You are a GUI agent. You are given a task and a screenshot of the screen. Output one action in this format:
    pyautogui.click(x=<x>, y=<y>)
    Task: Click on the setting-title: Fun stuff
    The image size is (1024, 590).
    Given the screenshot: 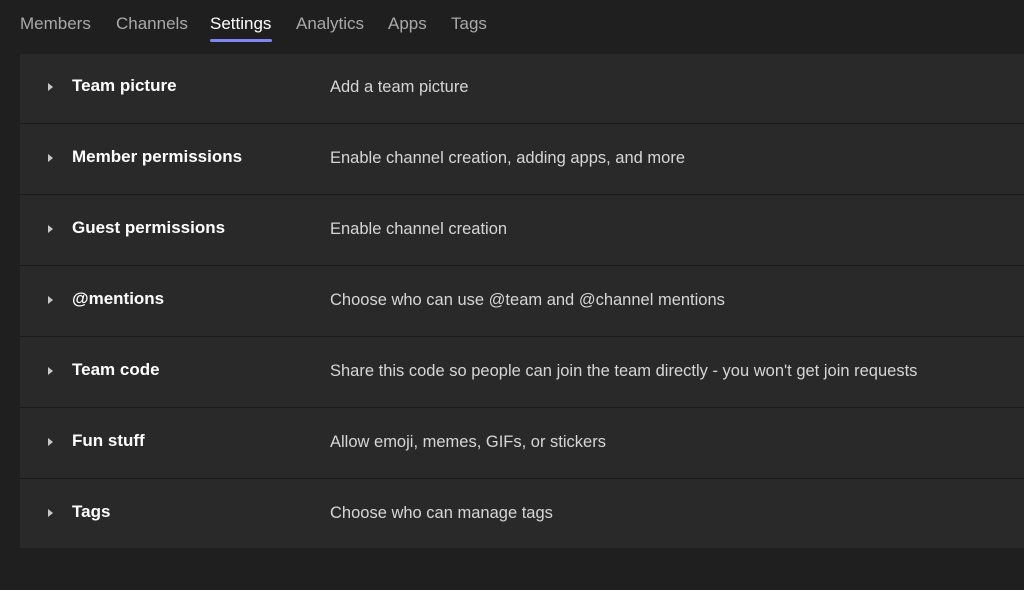 What is the action you would take?
    pyautogui.click(x=108, y=440)
    